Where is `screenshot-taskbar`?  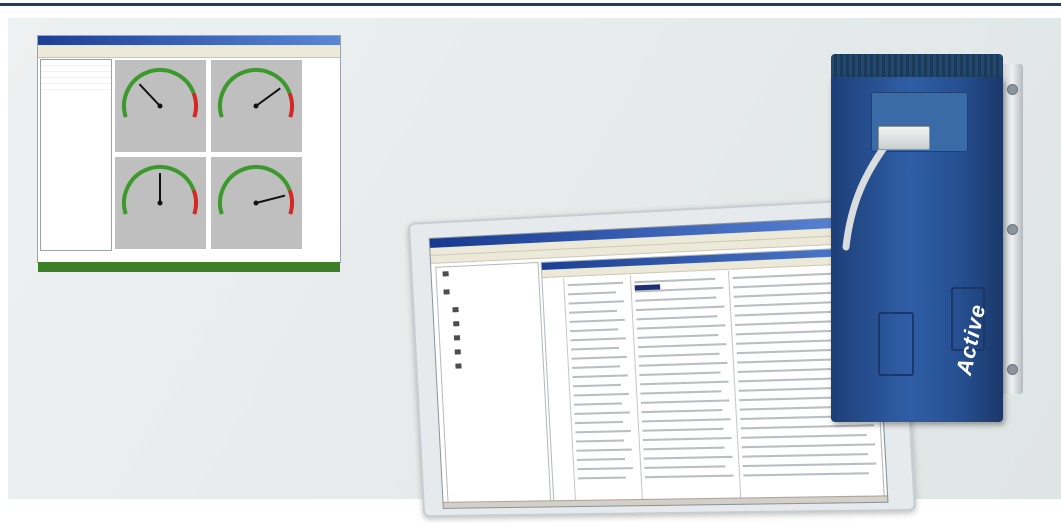
screenshot-taskbar is located at coordinates (189, 267).